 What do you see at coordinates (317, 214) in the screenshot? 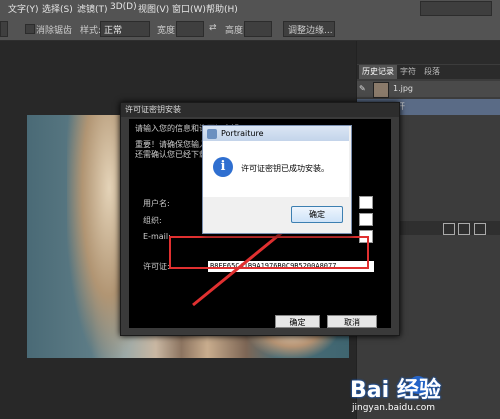
I see `message-ok-button: 确定` at bounding box center [317, 214].